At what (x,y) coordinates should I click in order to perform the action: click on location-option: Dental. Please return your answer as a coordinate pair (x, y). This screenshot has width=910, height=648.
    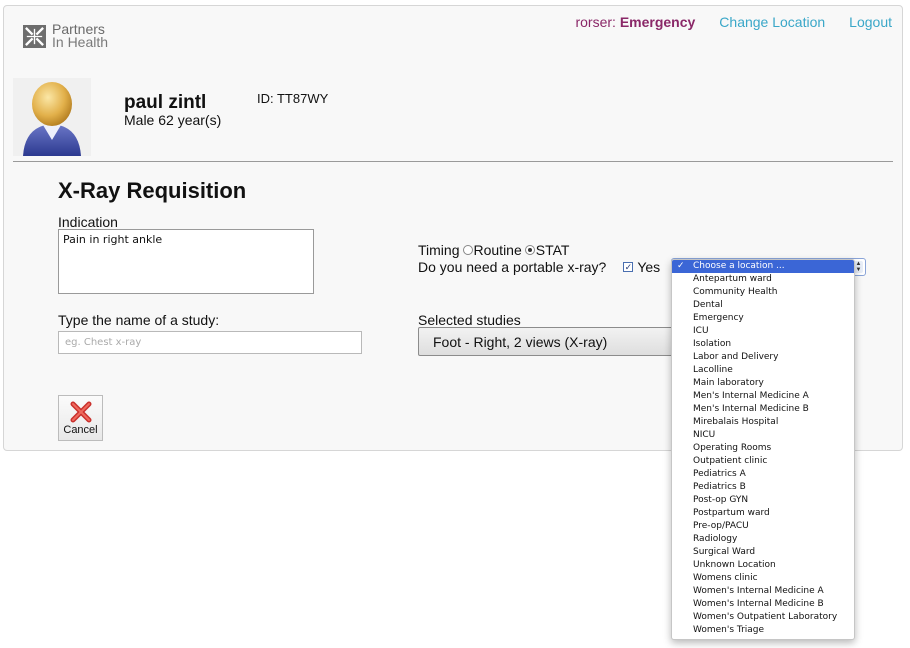
    Looking at the image, I should click on (763, 305).